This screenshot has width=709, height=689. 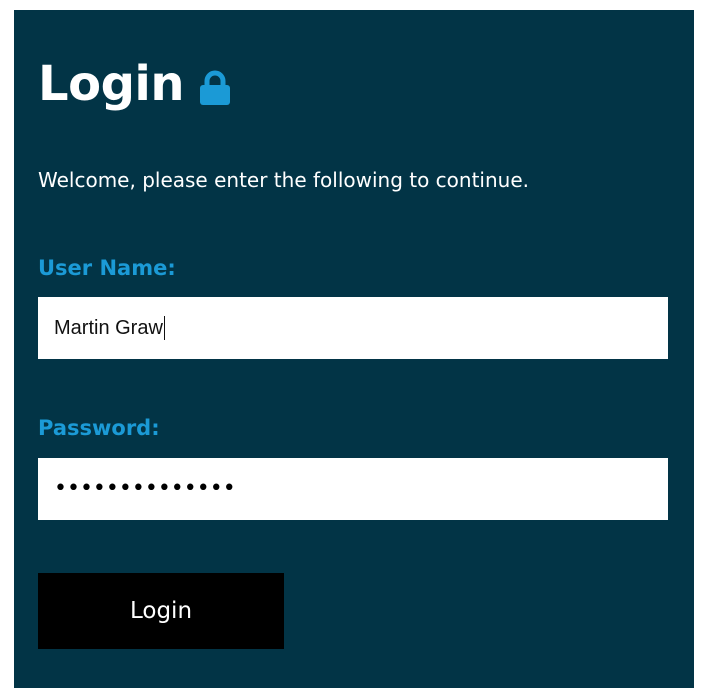 What do you see at coordinates (215, 87) in the screenshot?
I see `lock-icon` at bounding box center [215, 87].